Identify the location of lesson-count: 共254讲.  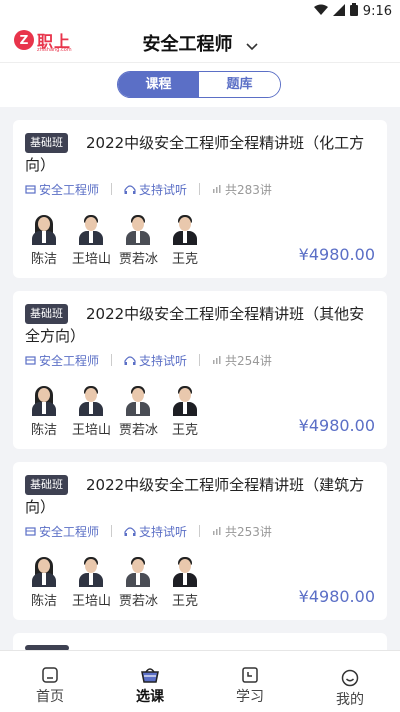
(242, 360).